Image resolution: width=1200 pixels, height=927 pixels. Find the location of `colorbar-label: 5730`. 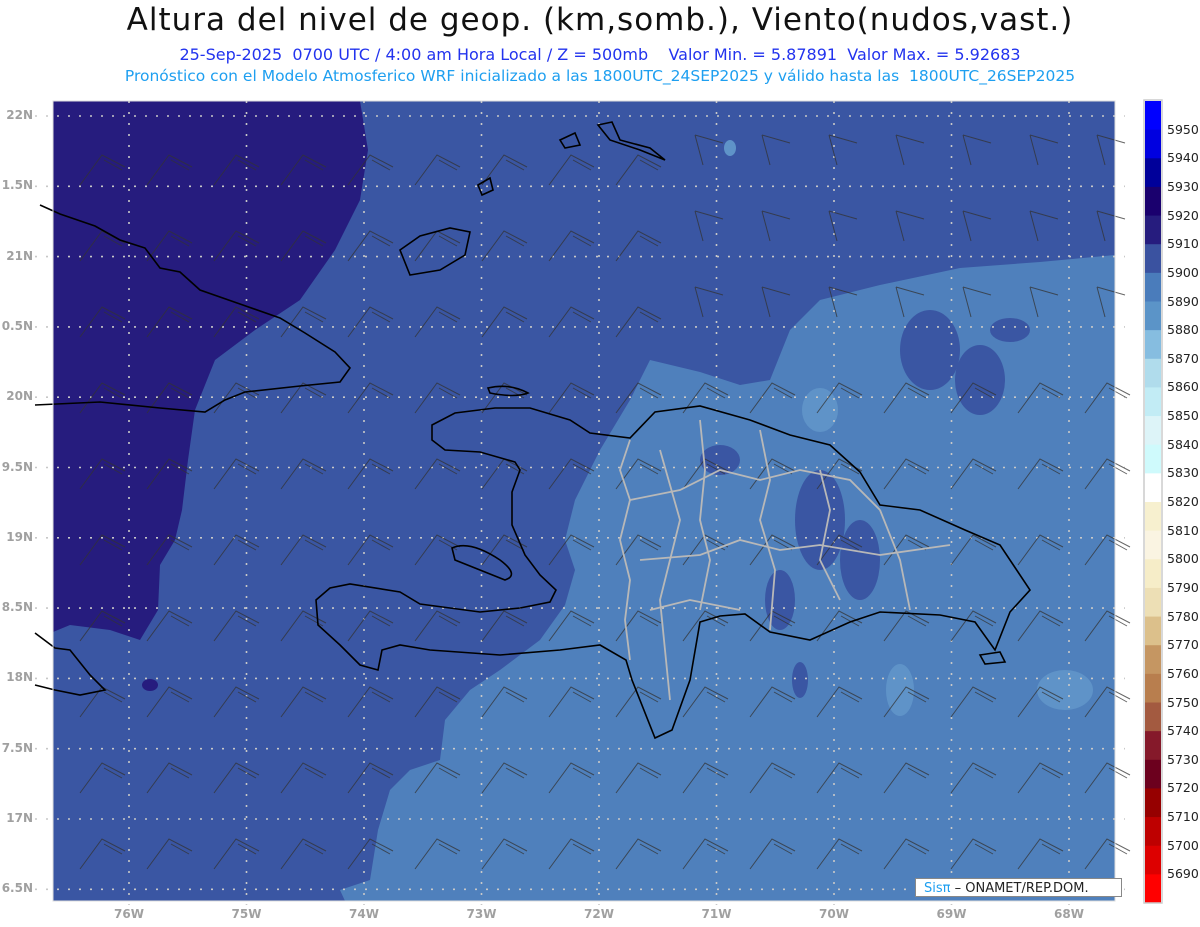

colorbar-label: 5730 is located at coordinates (1183, 759).